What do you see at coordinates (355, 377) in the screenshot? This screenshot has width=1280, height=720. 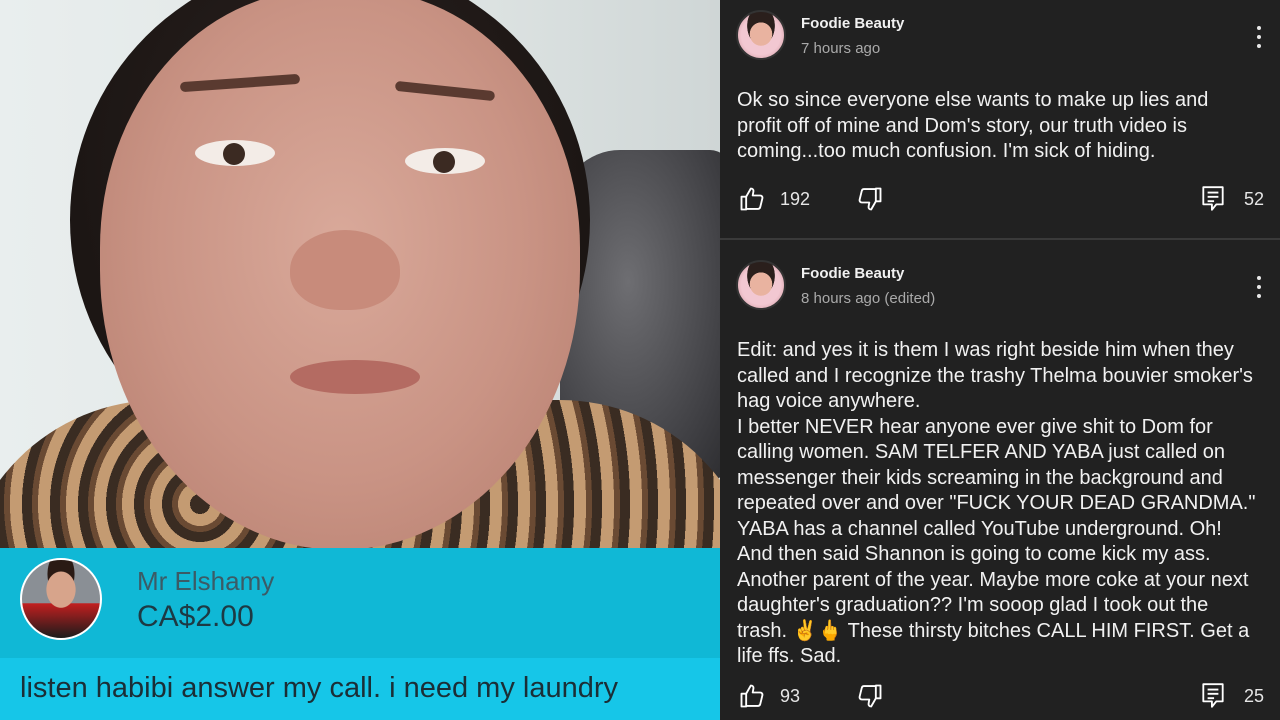 I see `mouth` at bounding box center [355, 377].